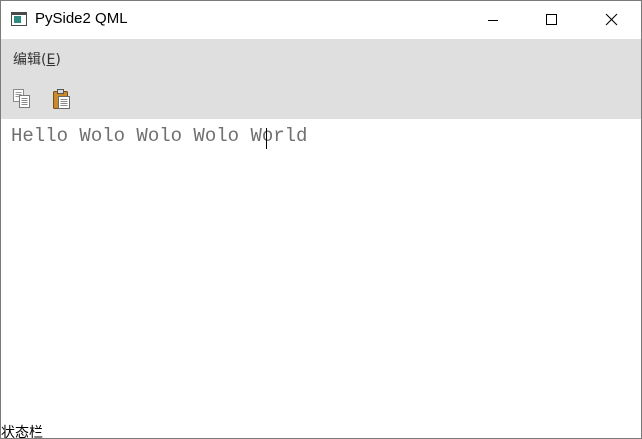  What do you see at coordinates (290, 136) in the screenshot?
I see `editor-text-after-cursor: rld` at bounding box center [290, 136].